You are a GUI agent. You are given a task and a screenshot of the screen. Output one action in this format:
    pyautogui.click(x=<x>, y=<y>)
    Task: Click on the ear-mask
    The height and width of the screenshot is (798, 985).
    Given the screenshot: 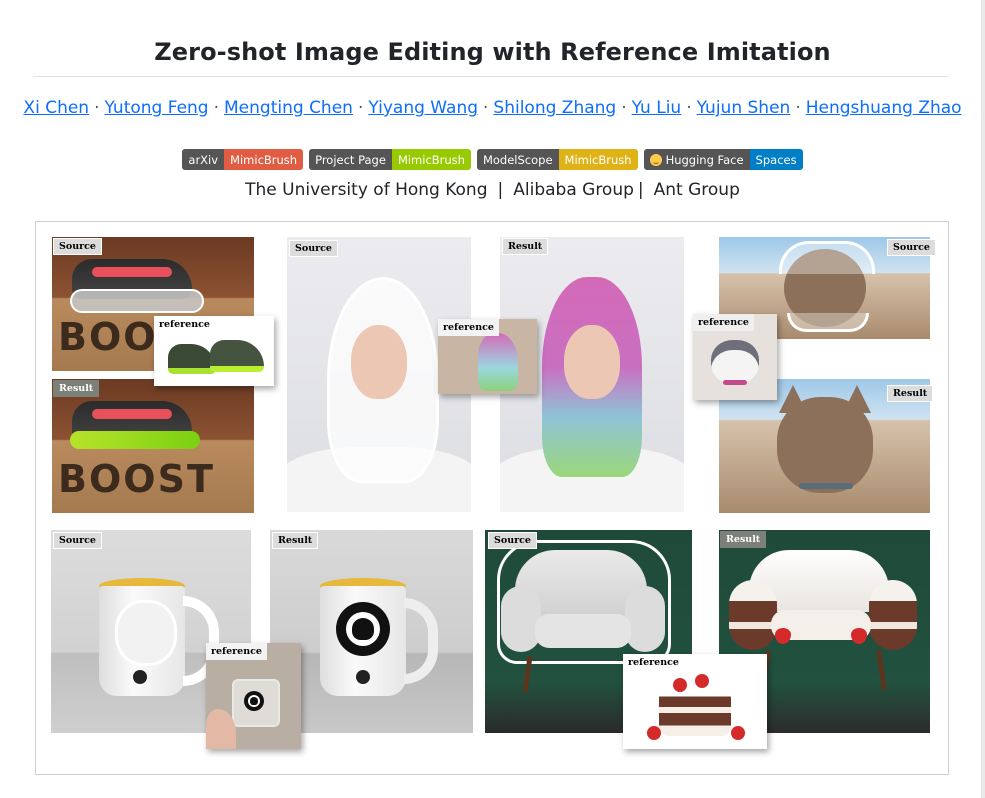 What is the action you would take?
    pyautogui.click(x=827, y=257)
    